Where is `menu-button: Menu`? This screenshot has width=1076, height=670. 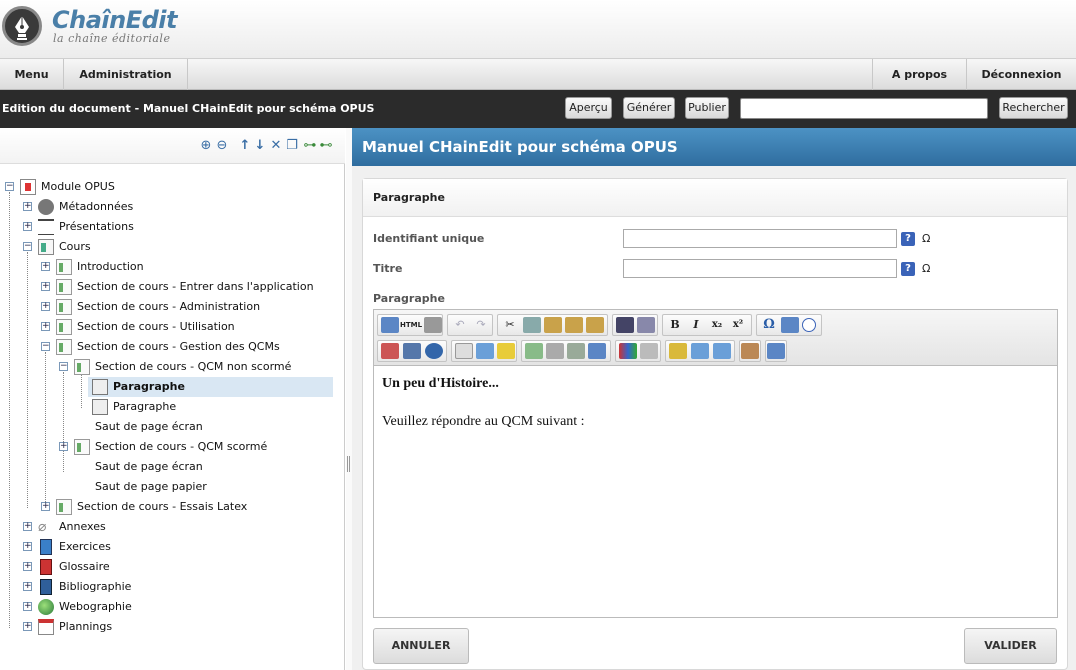 menu-button: Menu is located at coordinates (32, 74).